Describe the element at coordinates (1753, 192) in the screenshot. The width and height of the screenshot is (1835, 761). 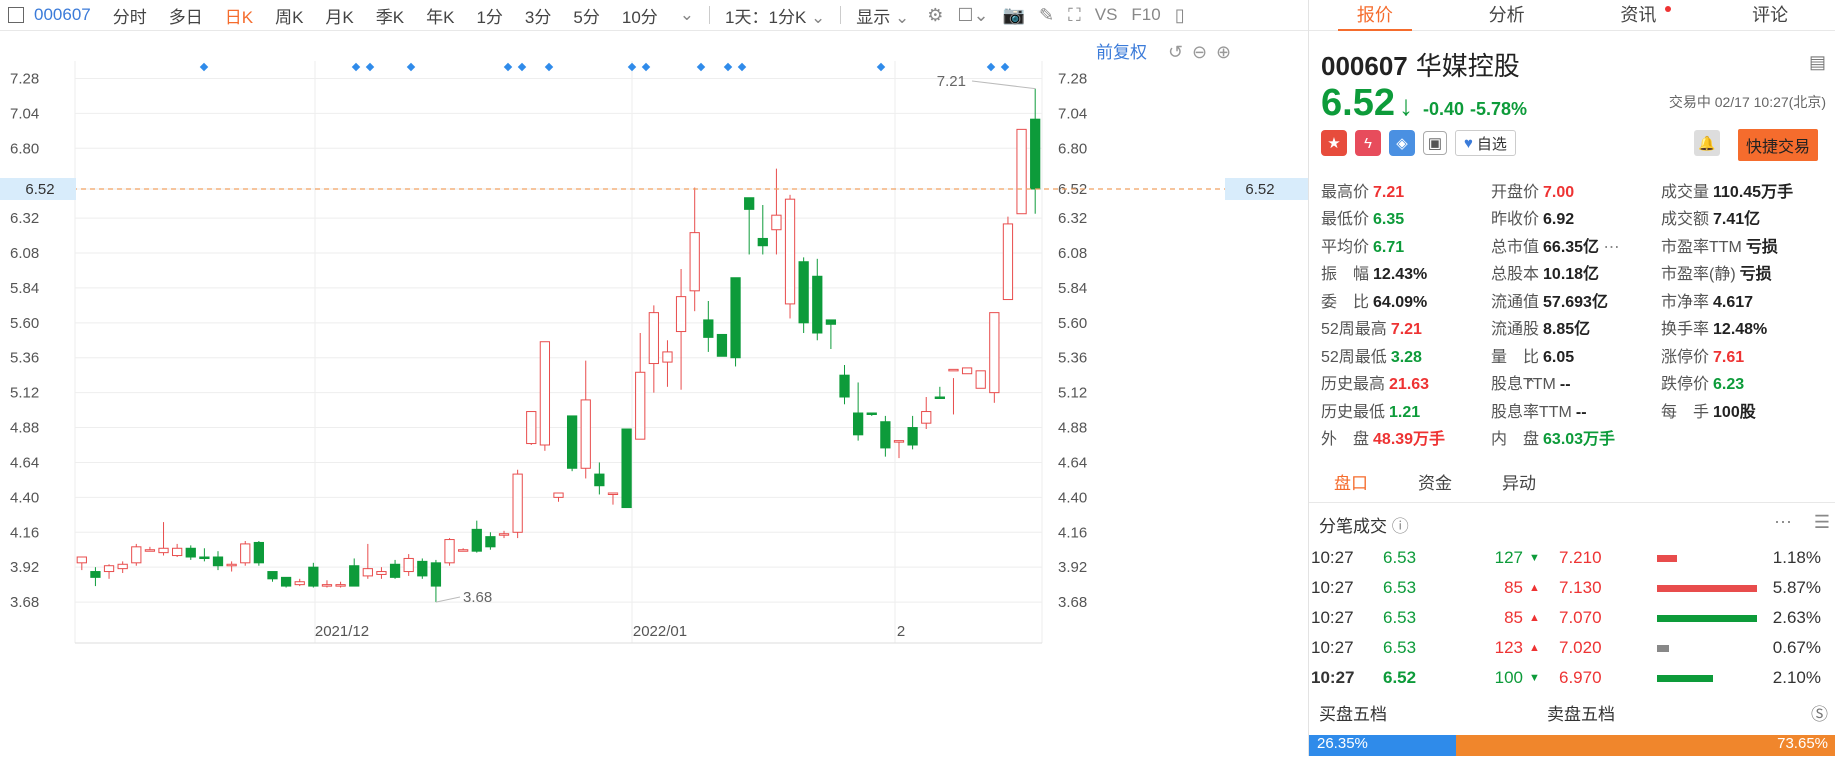
I see `stat-value: 110.45万手` at that location.